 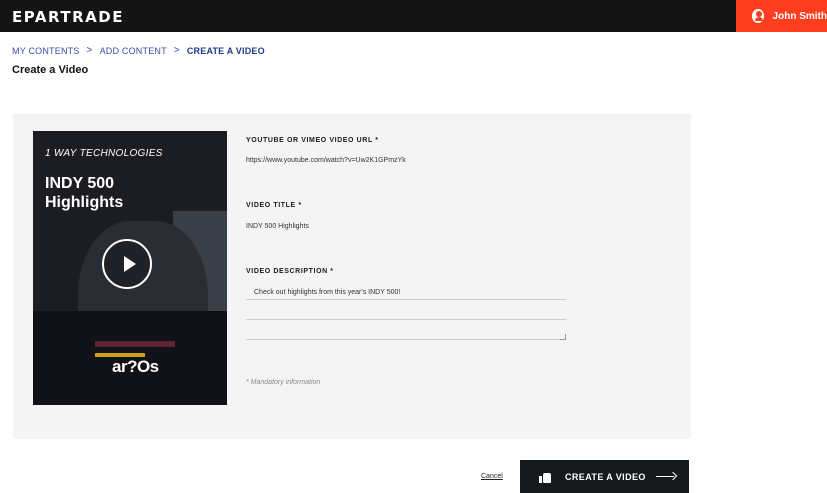 What do you see at coordinates (563, 337) in the screenshot?
I see `resize-handle-icon` at bounding box center [563, 337].